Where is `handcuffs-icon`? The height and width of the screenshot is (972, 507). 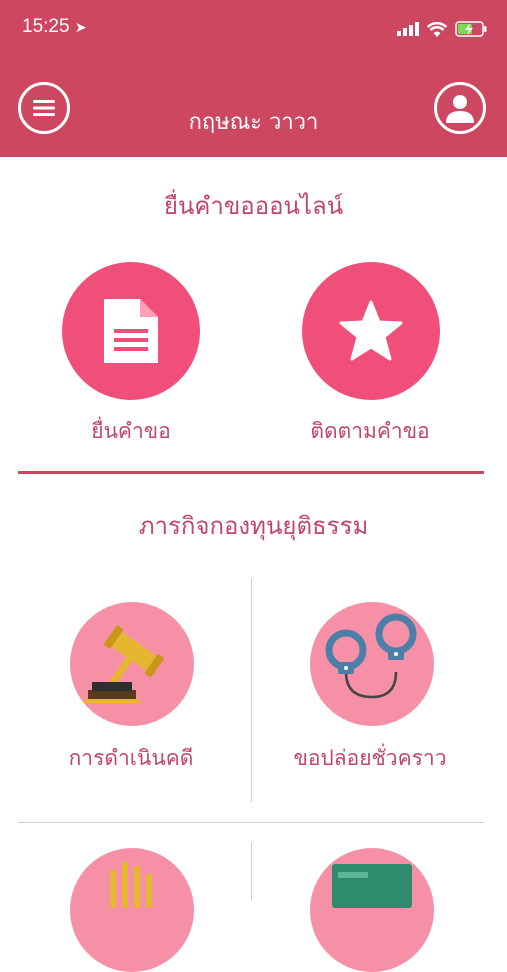
handcuffs-icon is located at coordinates (371, 656).